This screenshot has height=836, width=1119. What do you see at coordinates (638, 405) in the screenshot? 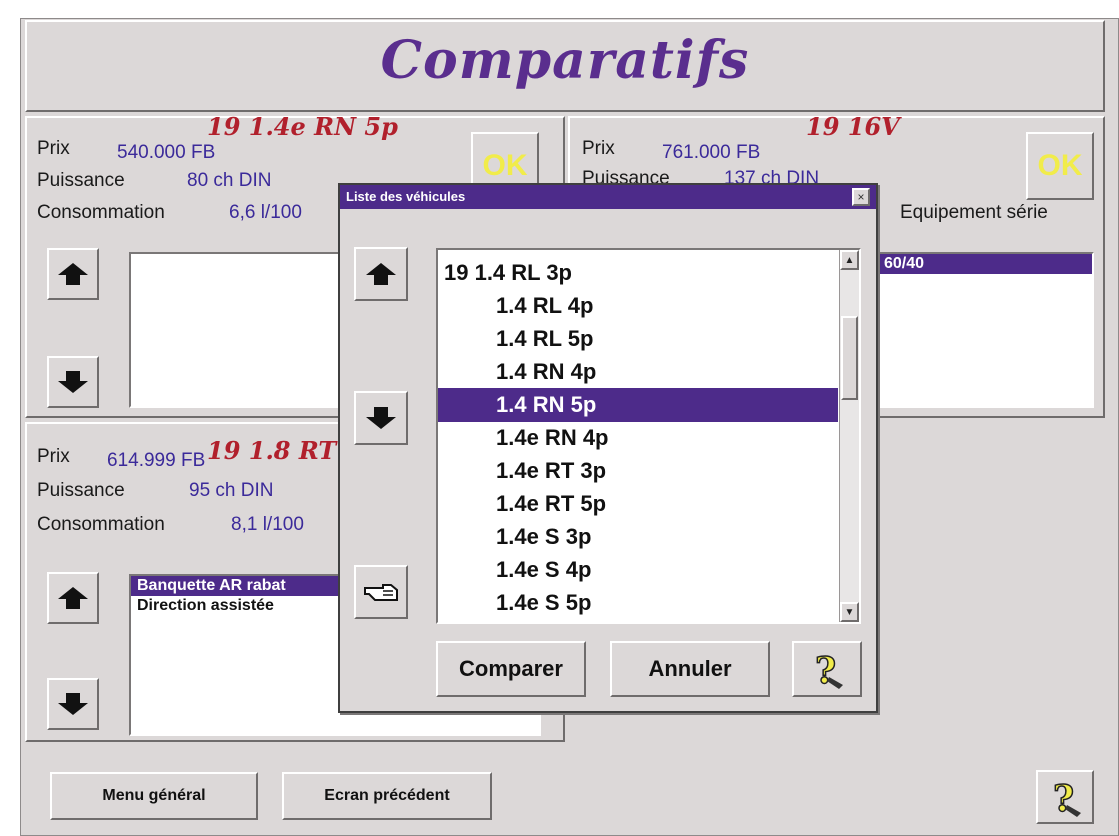
I see `vehicle-list-item: 1.4 RN 5p` at bounding box center [638, 405].